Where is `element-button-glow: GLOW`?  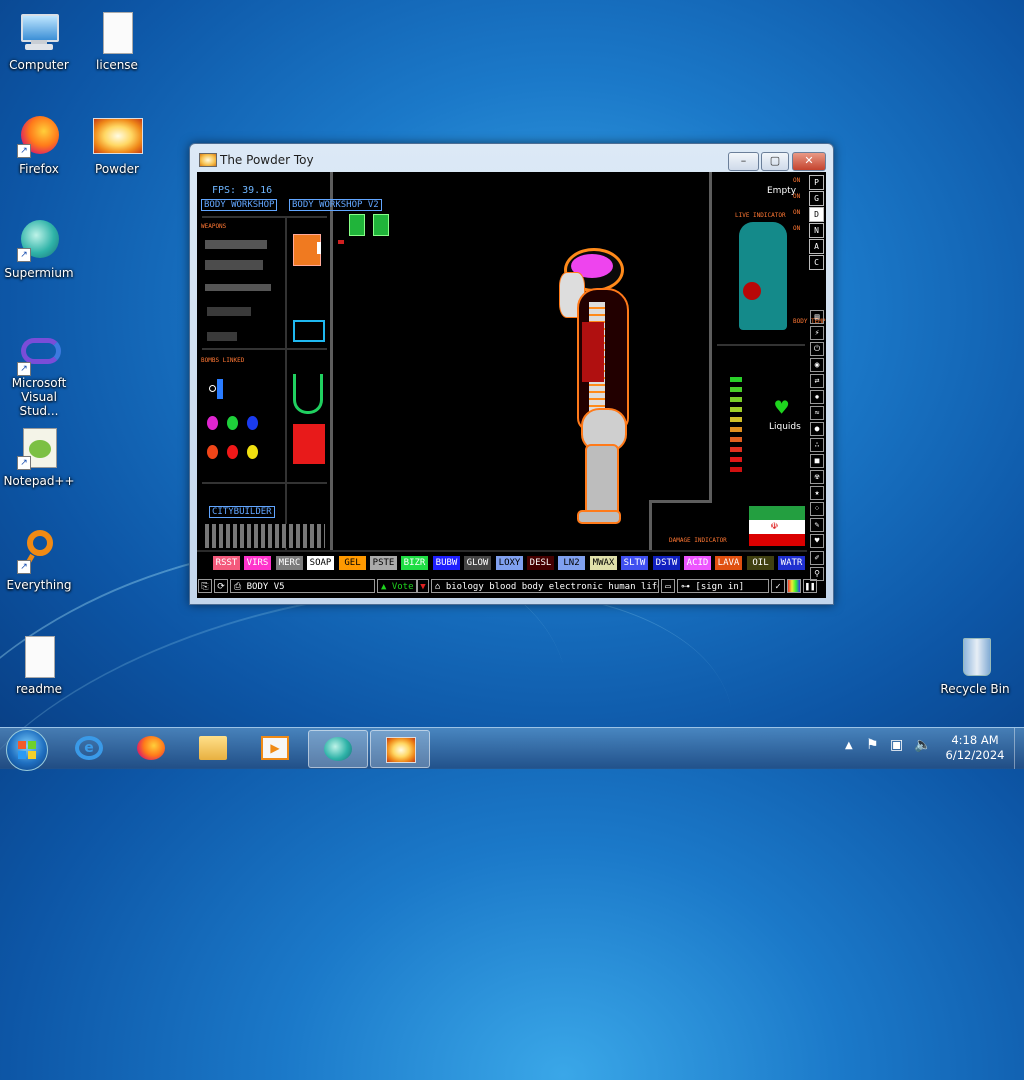 element-button-glow: GLOW is located at coordinates (477, 563).